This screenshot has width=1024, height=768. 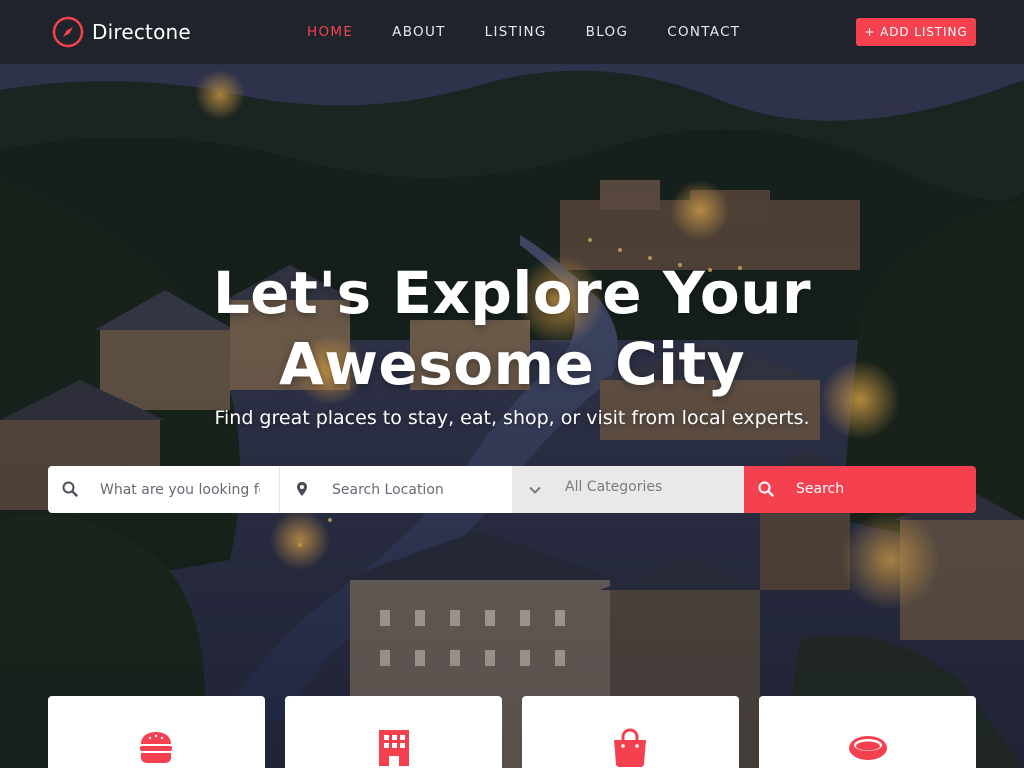 I want to click on shopping-bag-icon, so click(x=630, y=747).